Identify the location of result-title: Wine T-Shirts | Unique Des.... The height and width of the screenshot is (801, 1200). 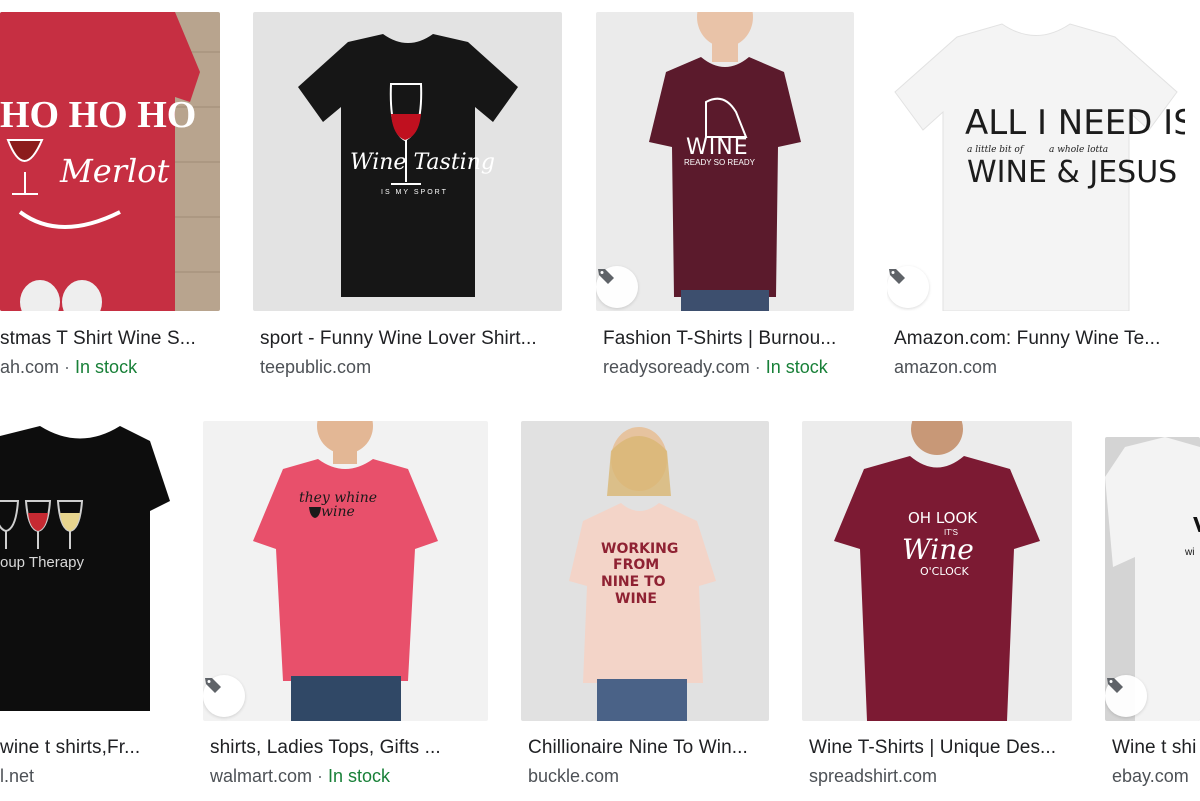
(940, 748).